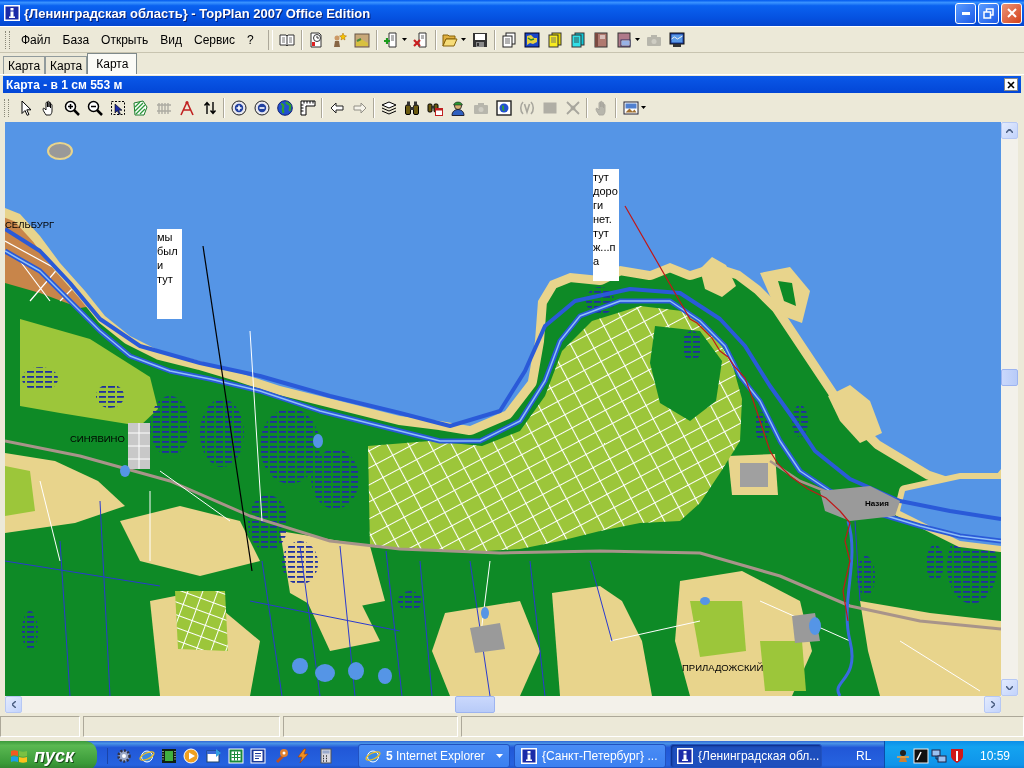 The height and width of the screenshot is (768, 1024). Describe the element at coordinates (64, 84) in the screenshot. I see `map-window-title: Карта - в 1 см 553 м` at that location.